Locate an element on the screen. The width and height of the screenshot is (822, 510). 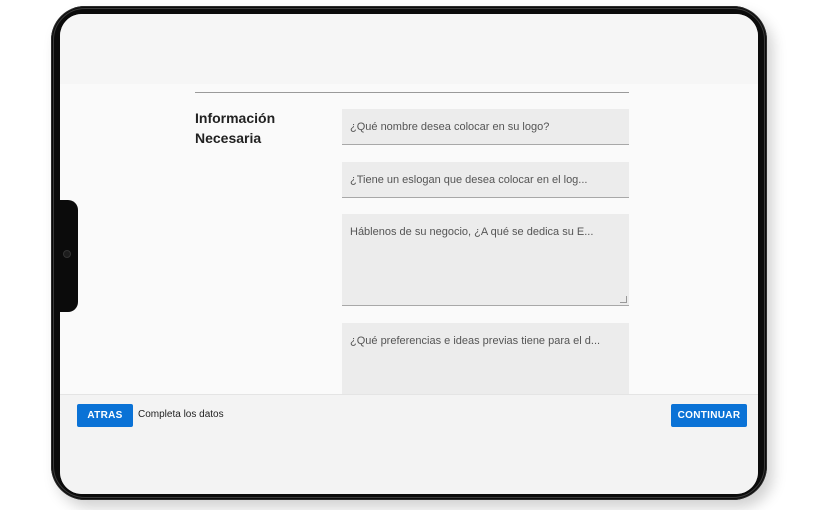
back-button: ATRAS is located at coordinates (105, 415).